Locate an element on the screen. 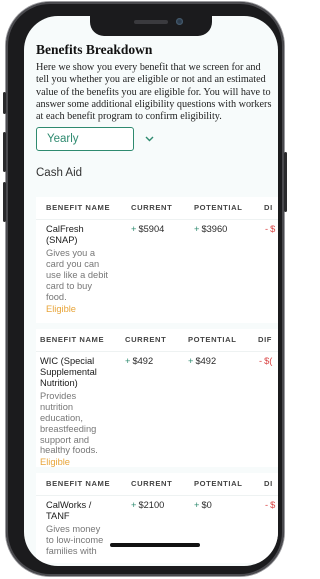  volume-down-button is located at coordinates (4, 202).